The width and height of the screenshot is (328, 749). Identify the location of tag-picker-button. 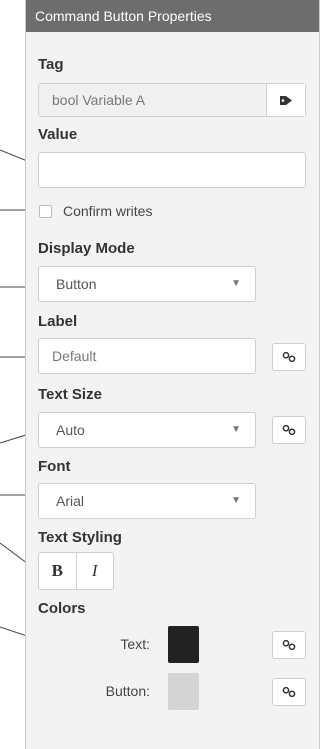
(285, 100).